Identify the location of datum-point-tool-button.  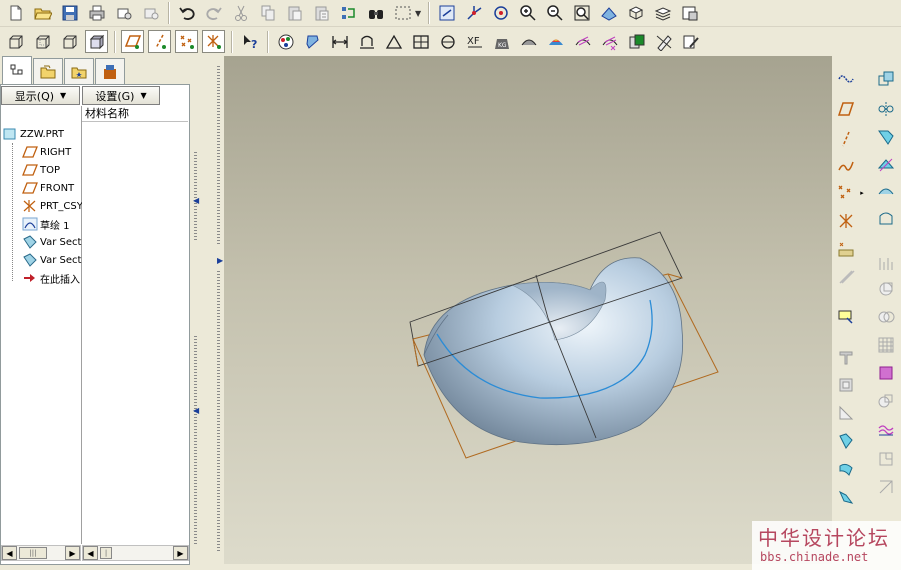
(846, 193).